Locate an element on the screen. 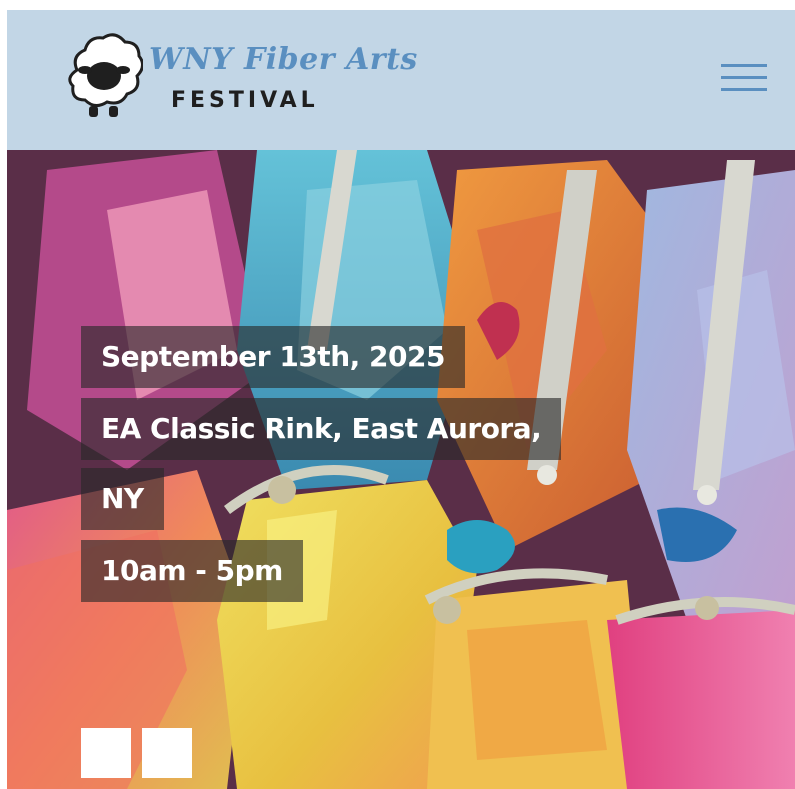 The height and width of the screenshot is (789, 795). menu-bar-bottom is located at coordinates (744, 89).